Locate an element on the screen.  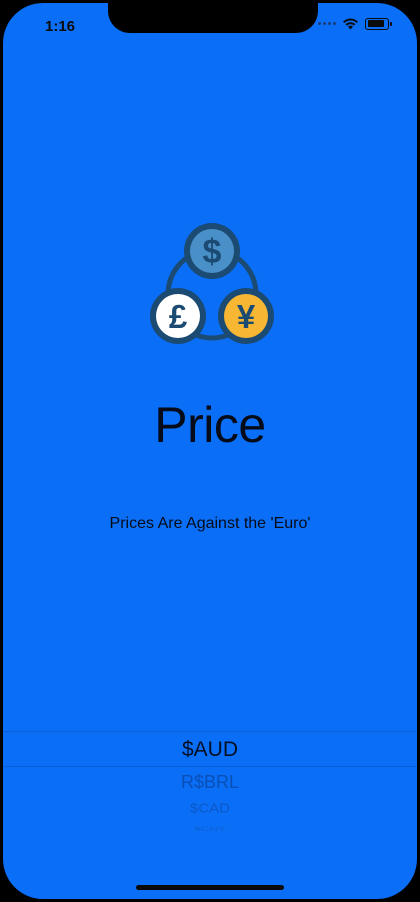
status-indicators is located at coordinates (355, 23).